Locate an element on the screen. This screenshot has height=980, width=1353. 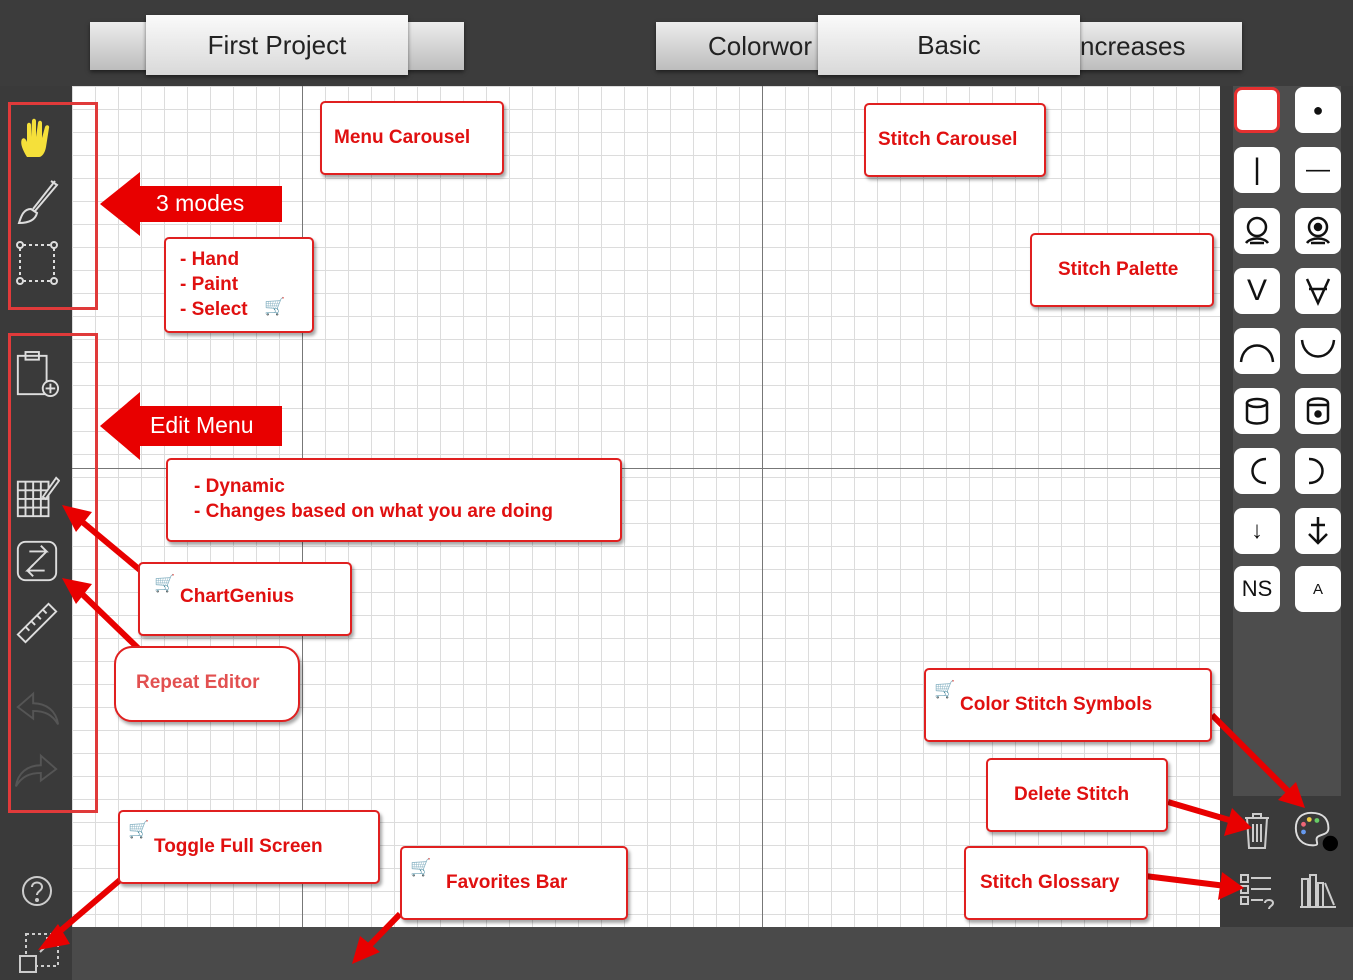
favorites-bar-callout: 🛒 Favorites Bar is located at coordinates (514, 883).